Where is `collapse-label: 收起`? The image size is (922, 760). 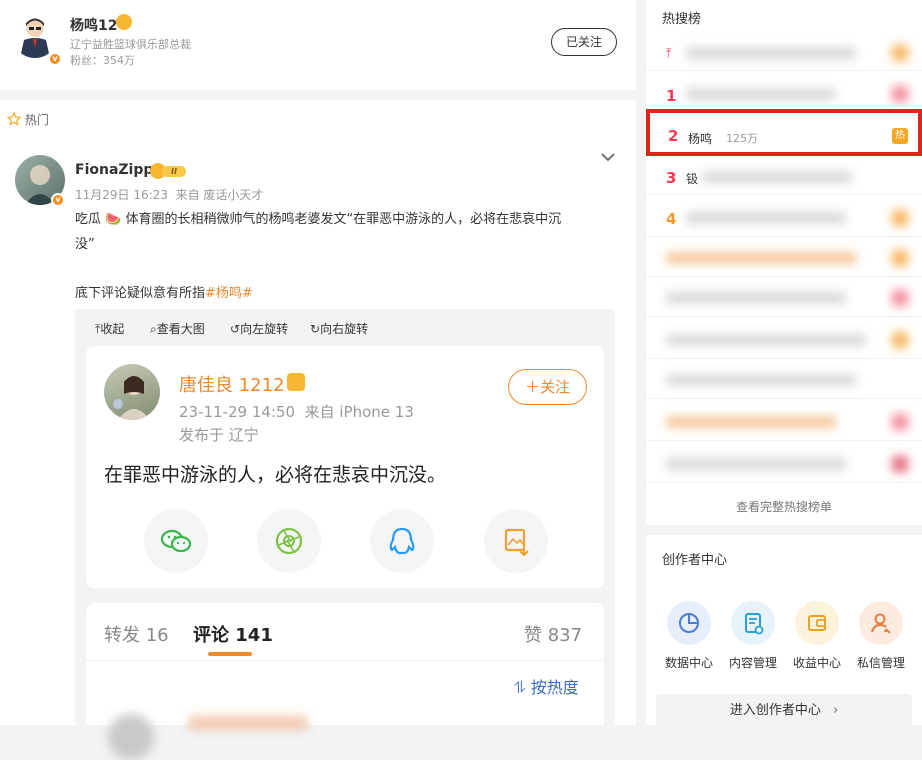 collapse-label: 收起 is located at coordinates (112, 329).